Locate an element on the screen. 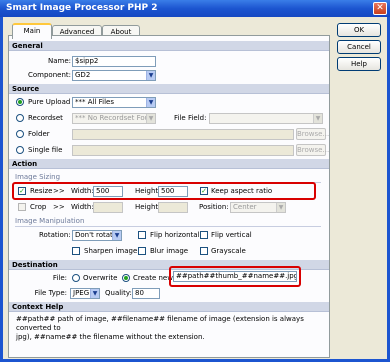 Image resolution: width=390 pixels, height=362 pixels. single-file-radio is located at coordinates (20, 150).